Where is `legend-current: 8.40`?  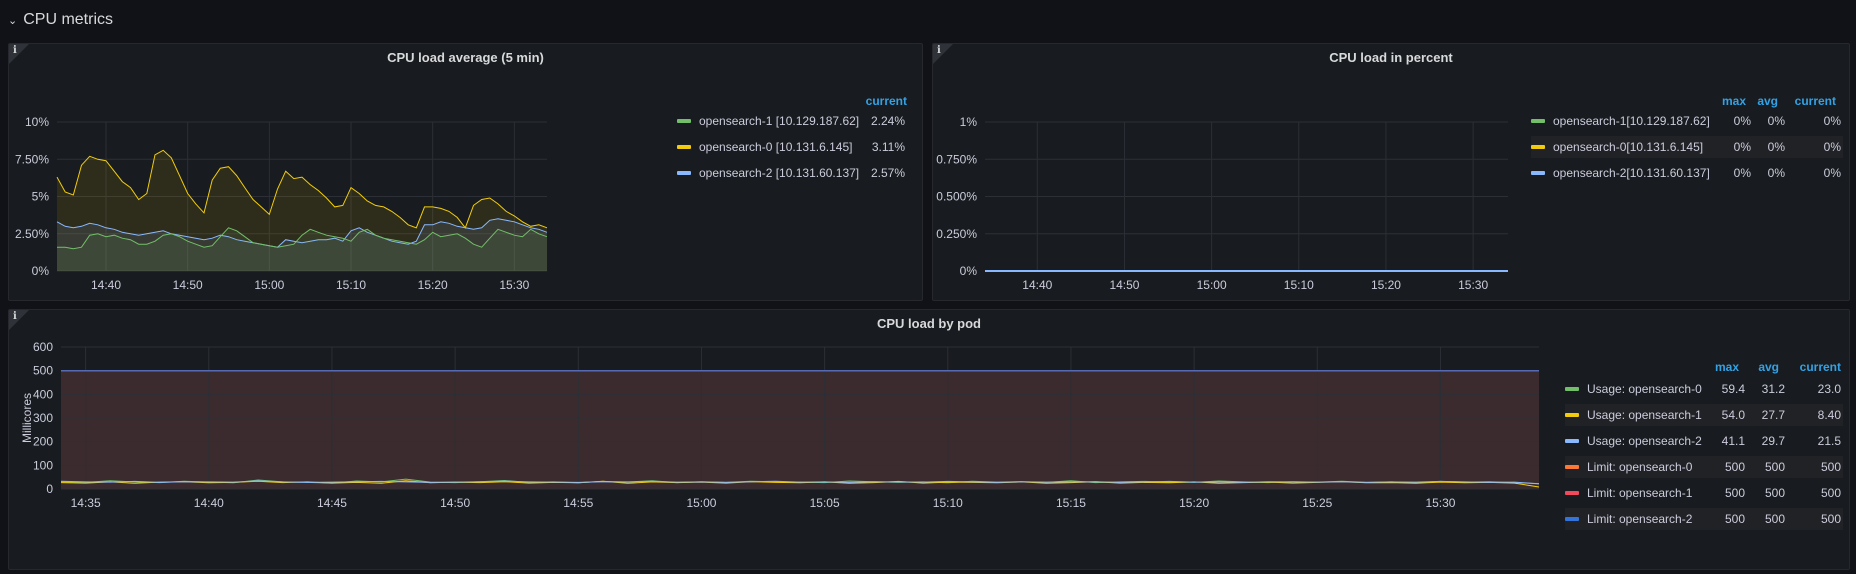
legend-current: 8.40 is located at coordinates (1829, 415).